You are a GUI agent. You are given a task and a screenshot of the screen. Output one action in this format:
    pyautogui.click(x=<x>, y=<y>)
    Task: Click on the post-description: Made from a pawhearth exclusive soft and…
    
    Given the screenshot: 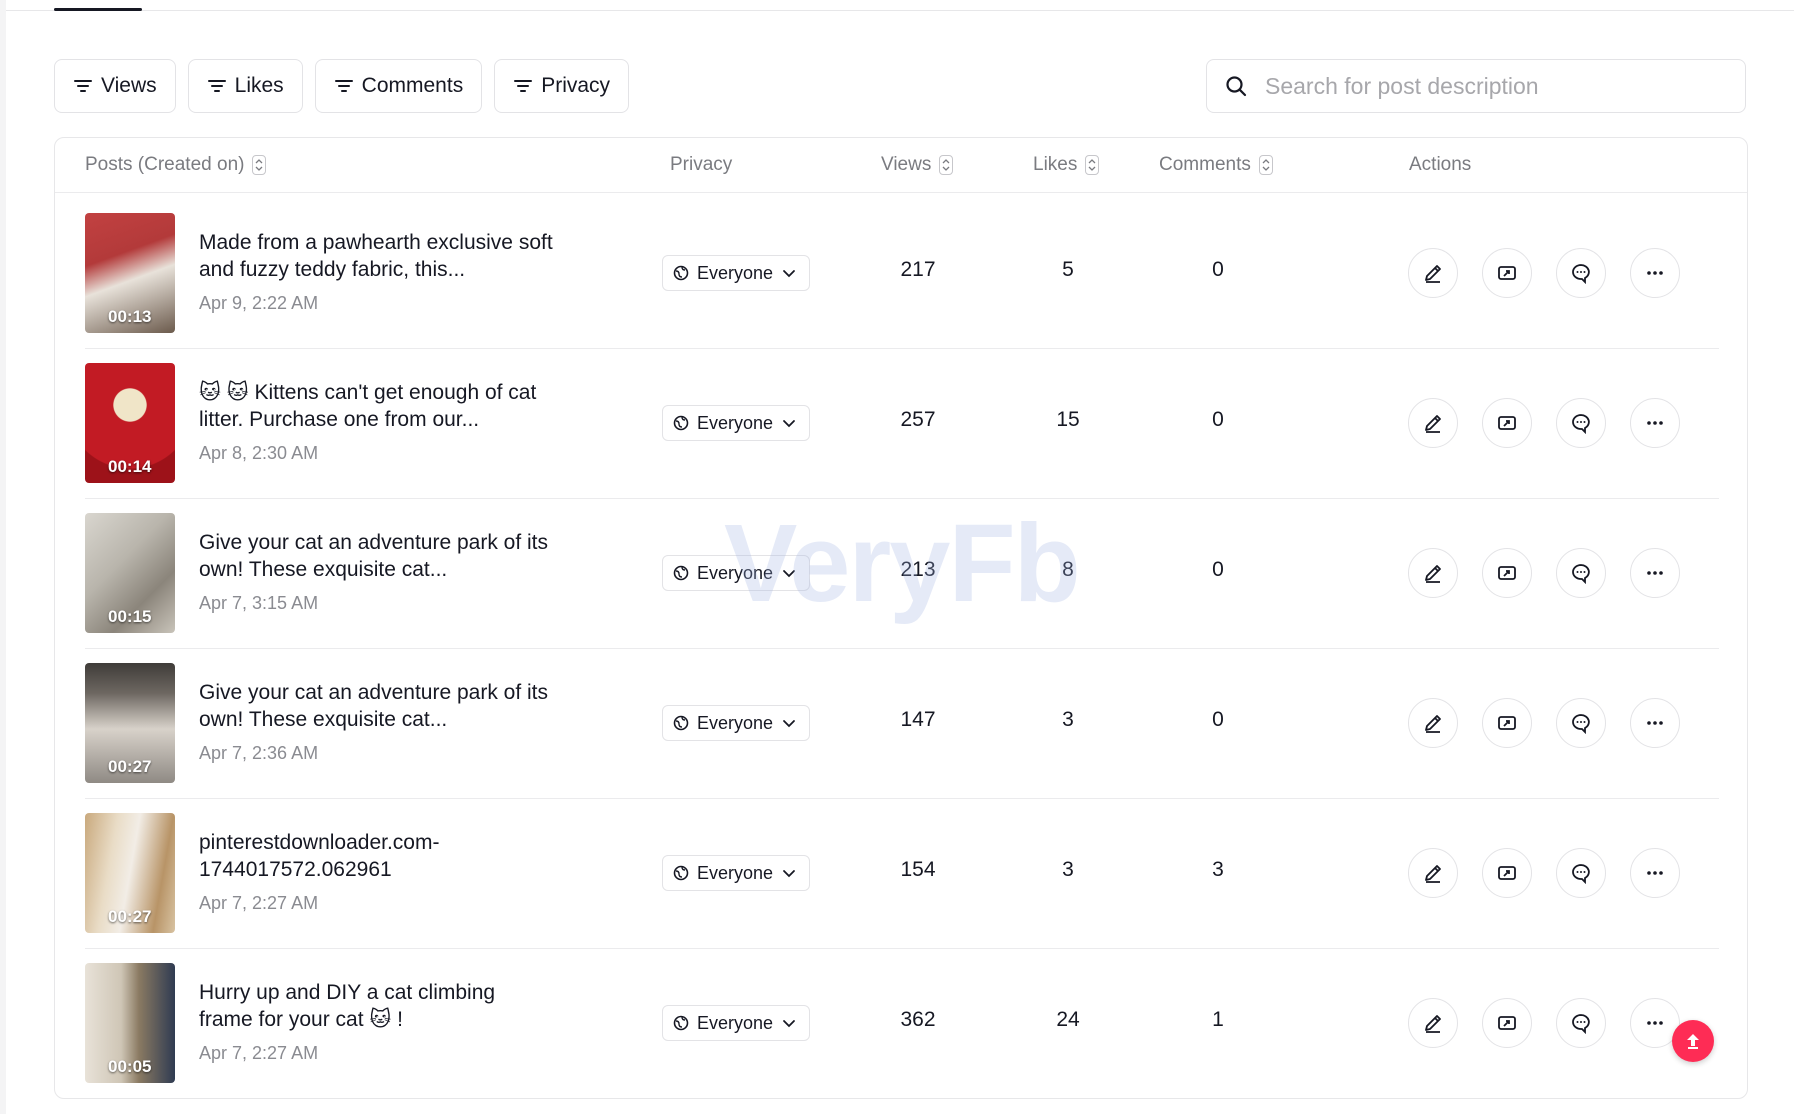 What is the action you would take?
    pyautogui.click(x=379, y=256)
    